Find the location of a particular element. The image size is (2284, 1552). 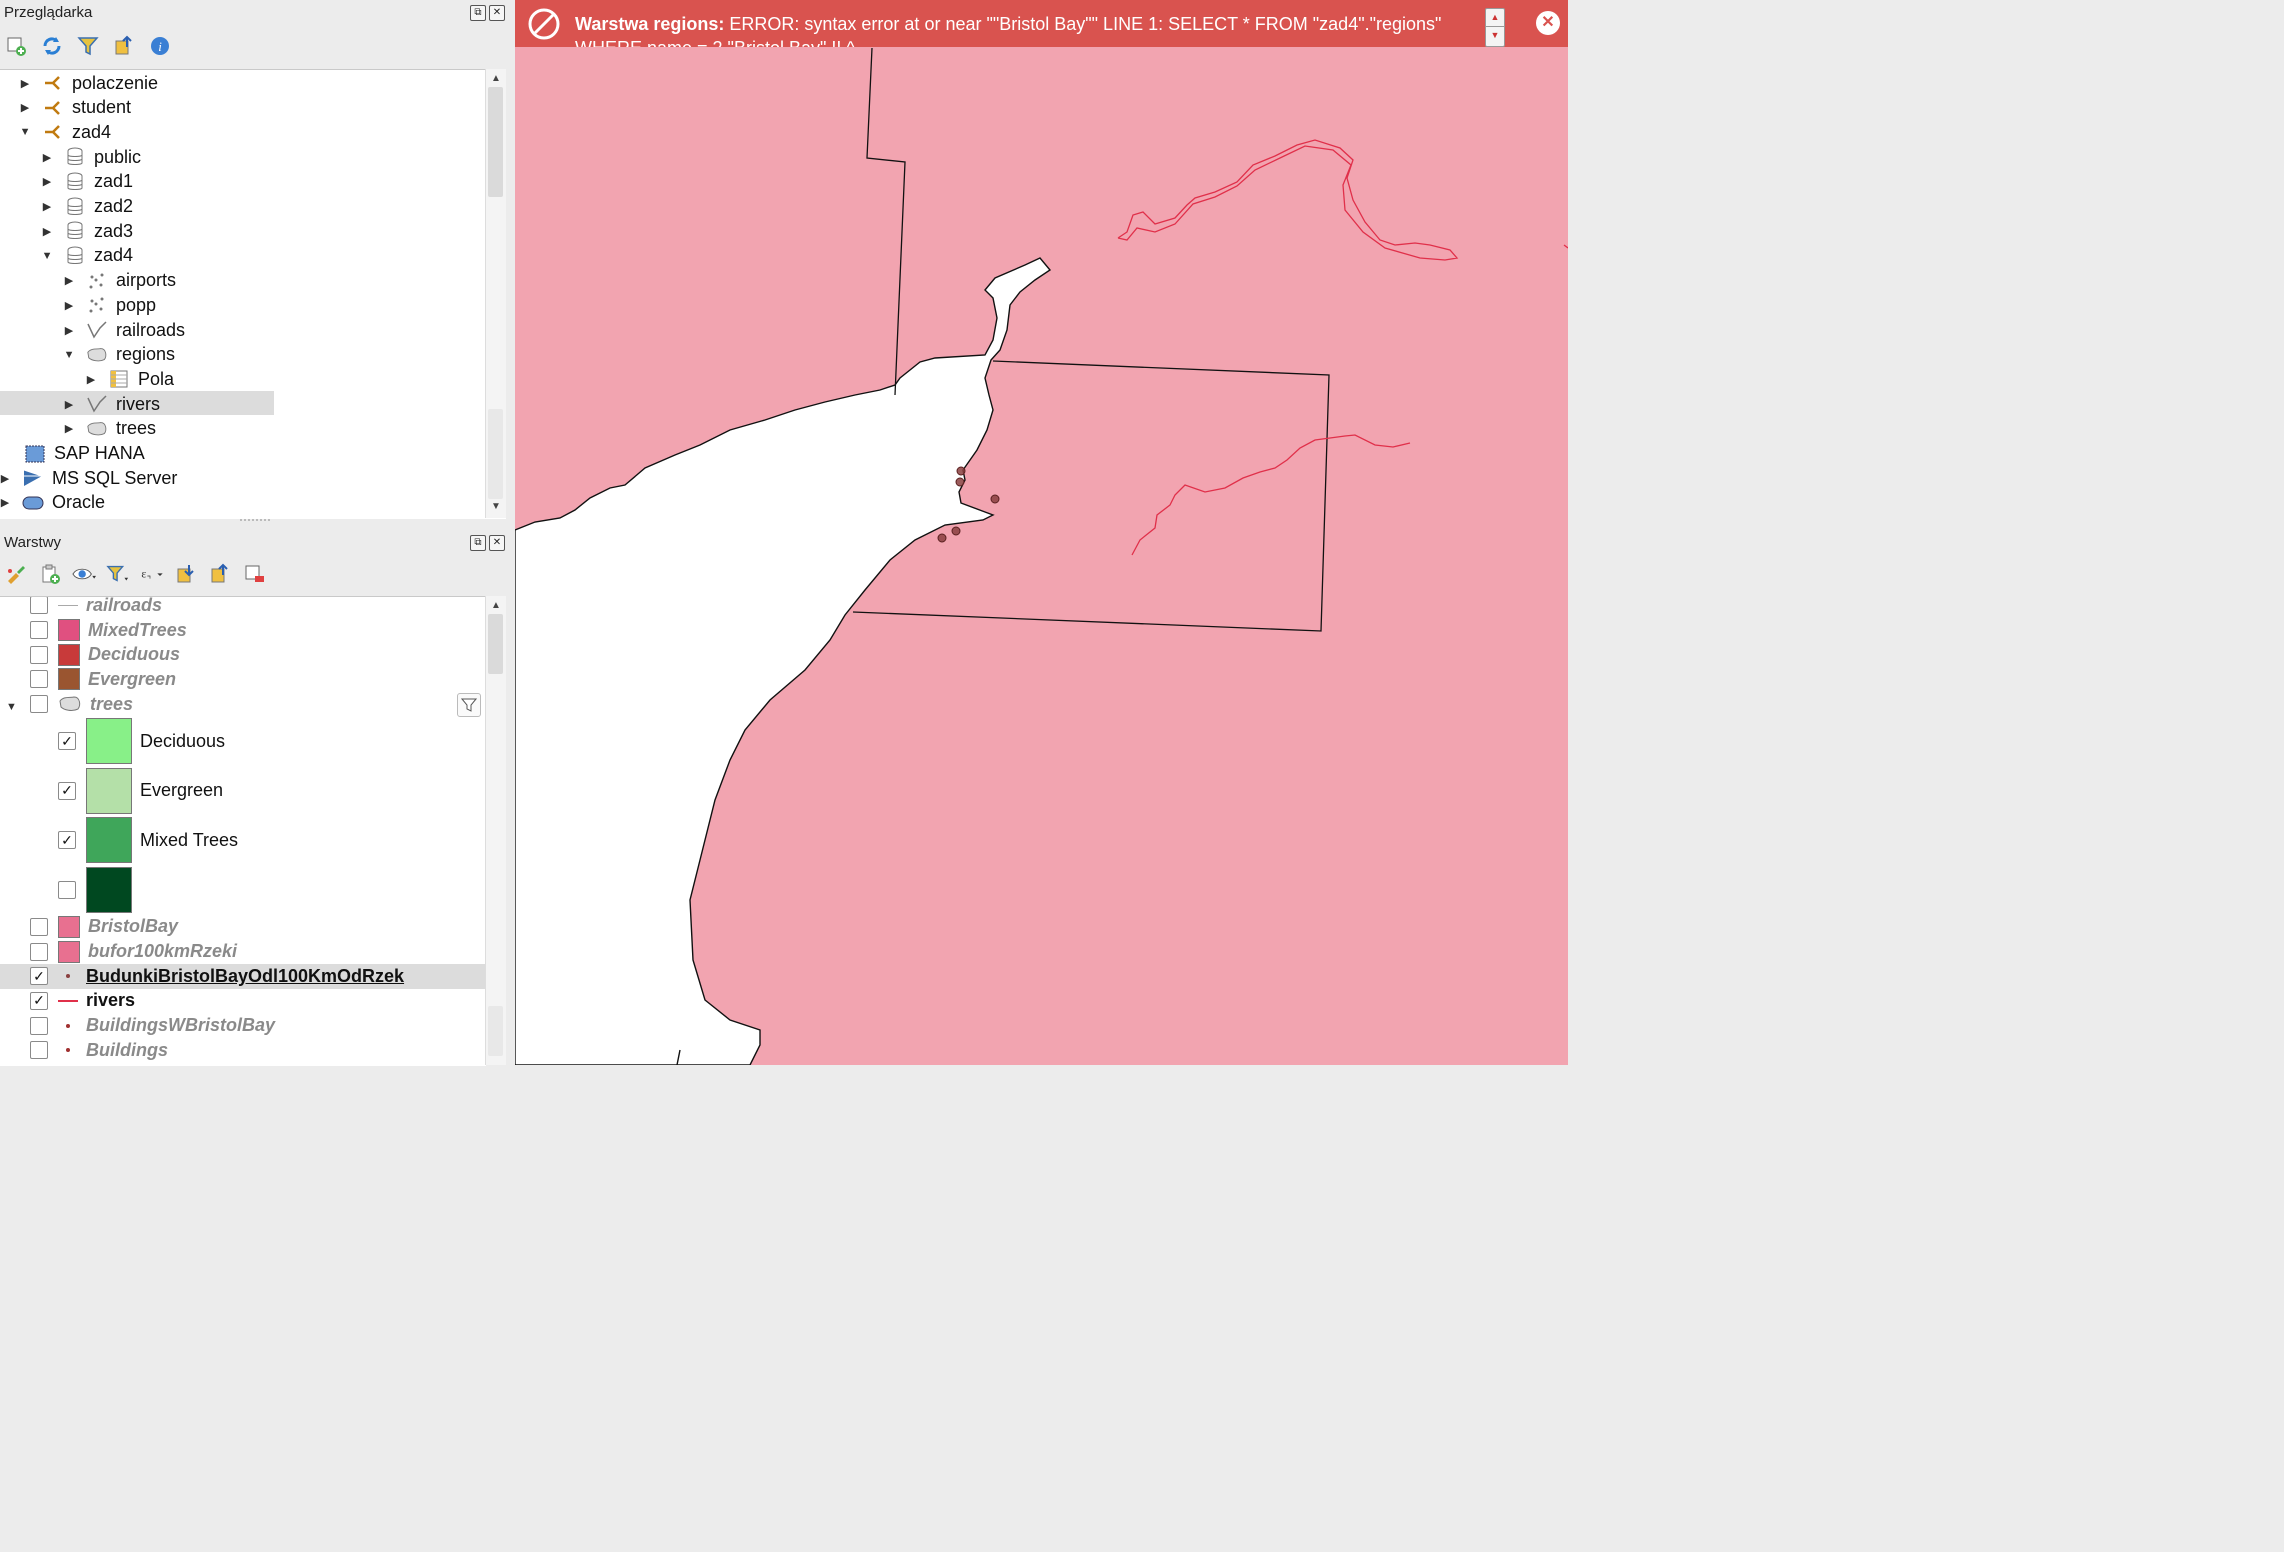

close-error-button: ✕ is located at coordinates (1548, 23).